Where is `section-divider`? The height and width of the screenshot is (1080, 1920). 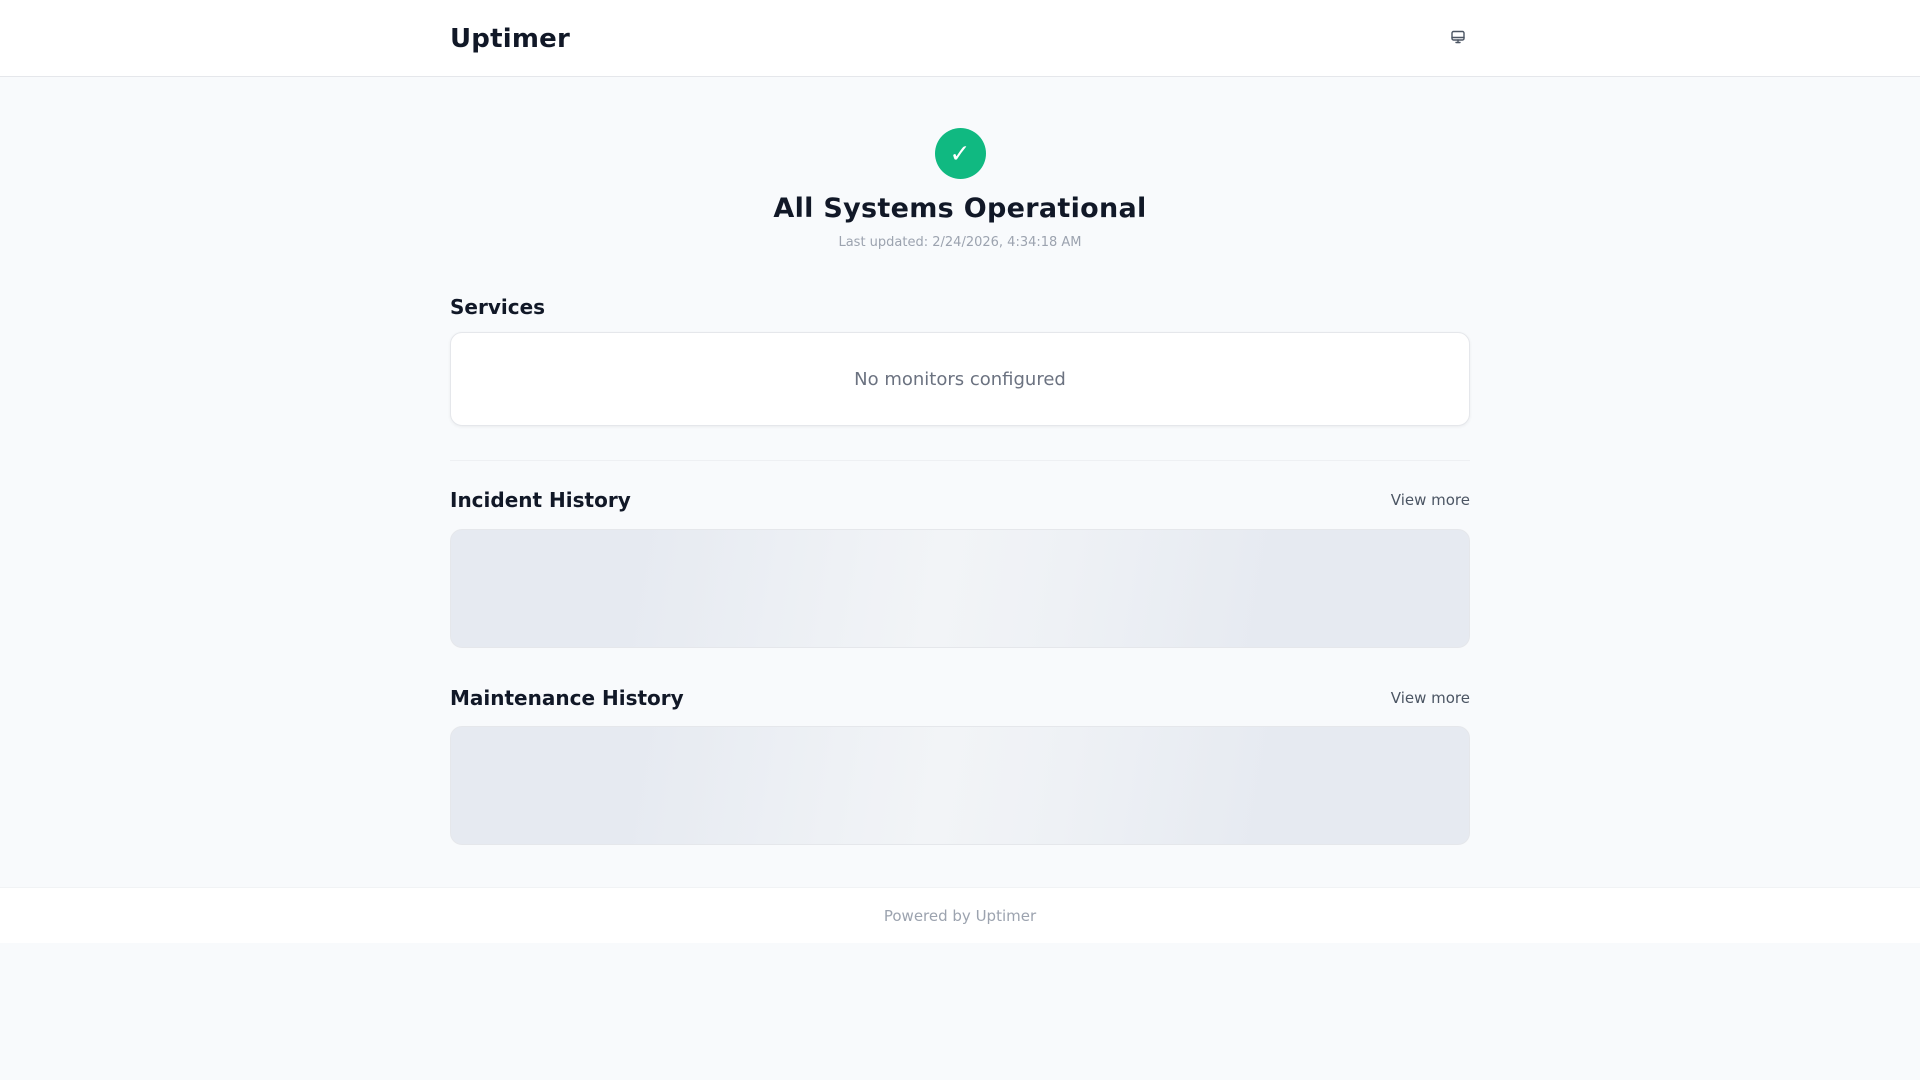 section-divider is located at coordinates (960, 460).